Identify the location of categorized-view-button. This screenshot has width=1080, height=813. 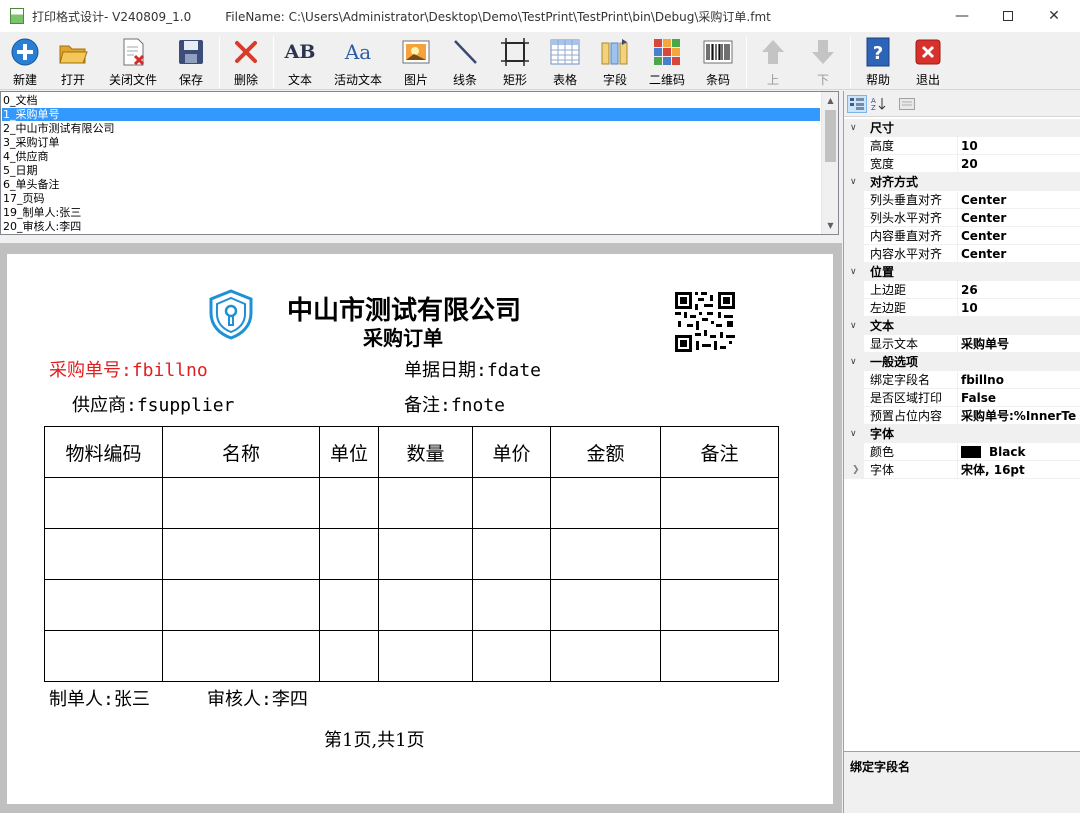
(857, 104).